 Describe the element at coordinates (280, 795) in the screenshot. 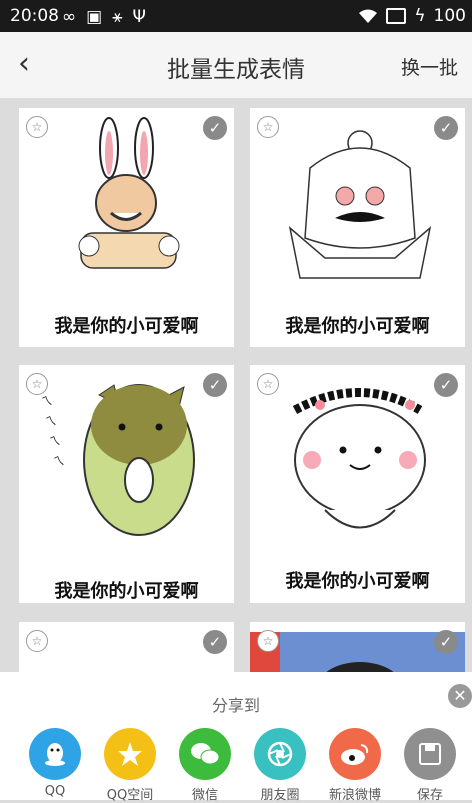

I see `share-label: 朋友圈` at that location.